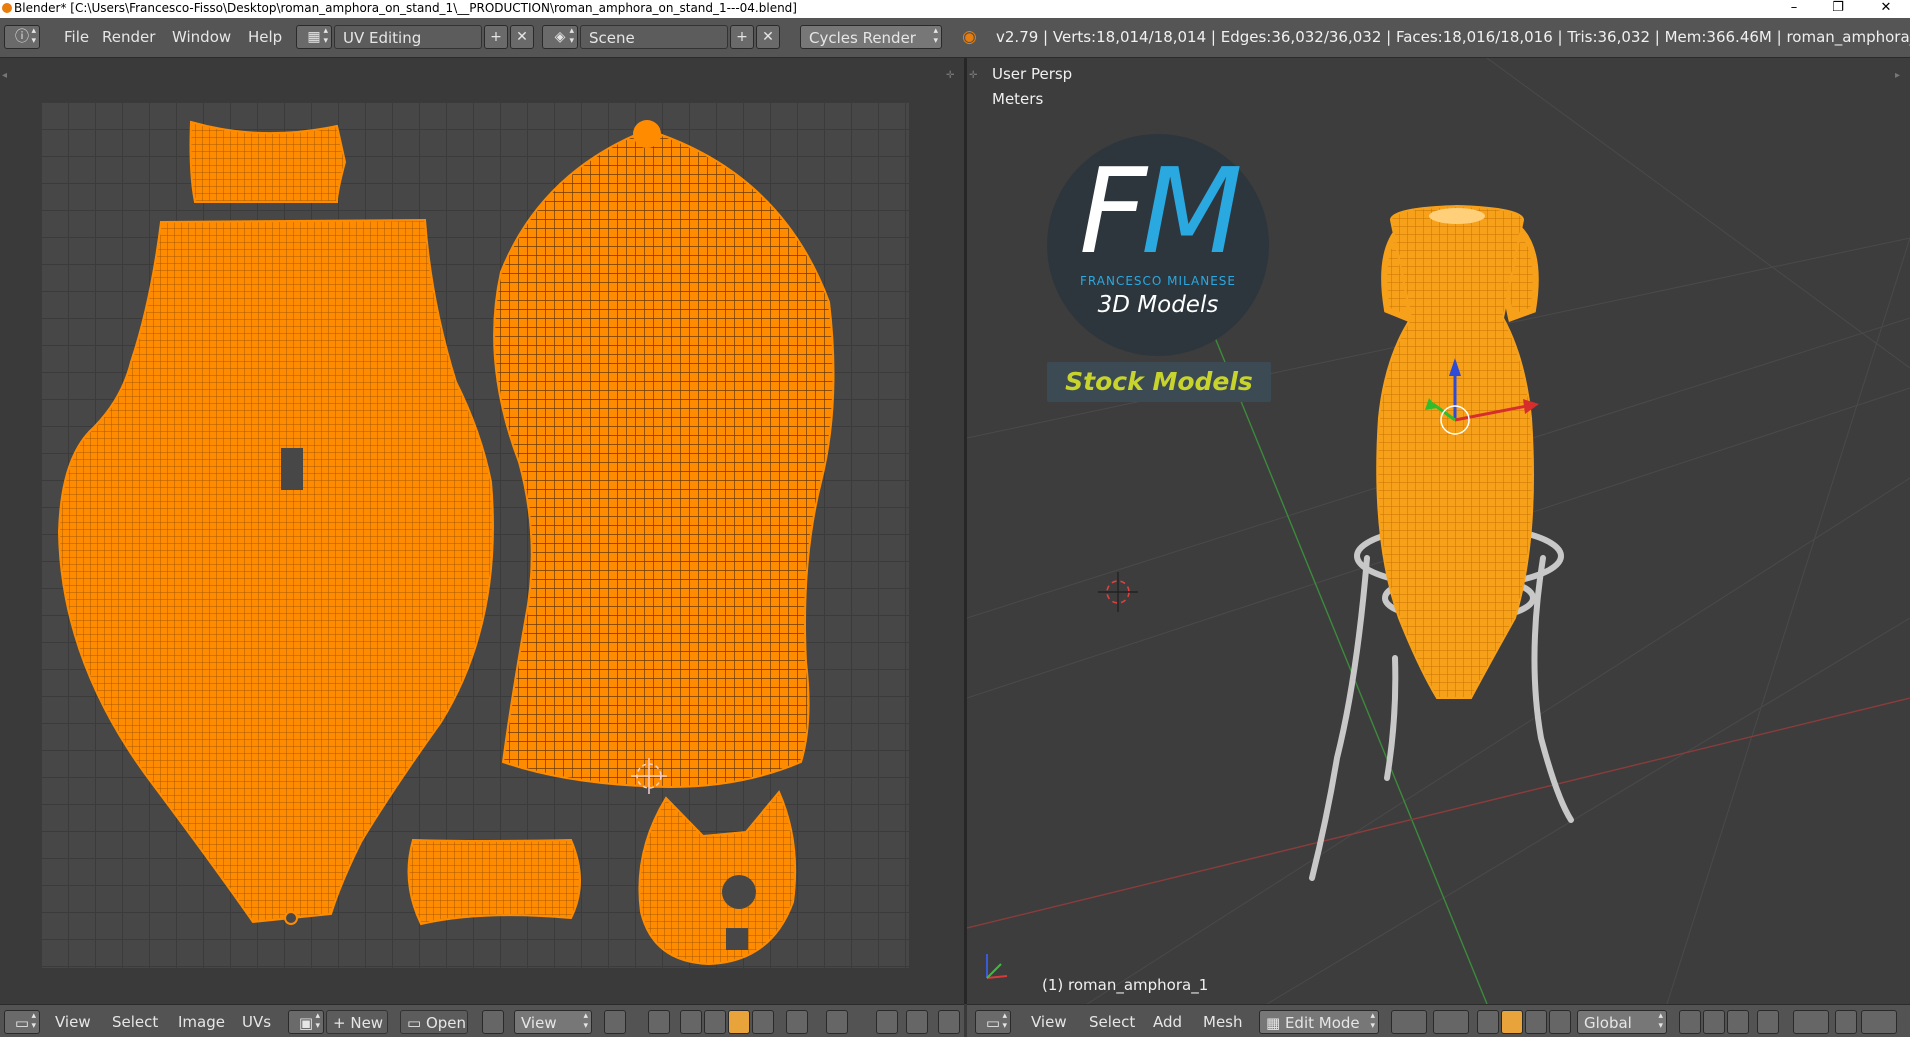 Image resolution: width=1910 pixels, height=1037 pixels. What do you see at coordinates (797, 1022) in the screenshot?
I see `pivot-icon` at bounding box center [797, 1022].